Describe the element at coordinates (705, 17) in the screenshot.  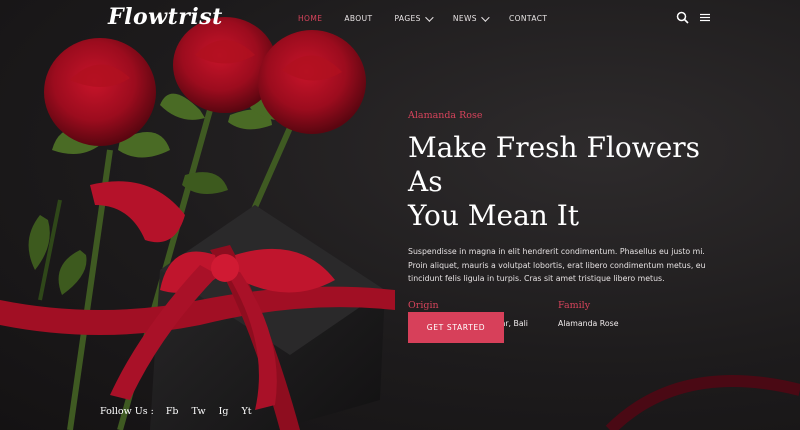
I see `menu-icon` at that location.